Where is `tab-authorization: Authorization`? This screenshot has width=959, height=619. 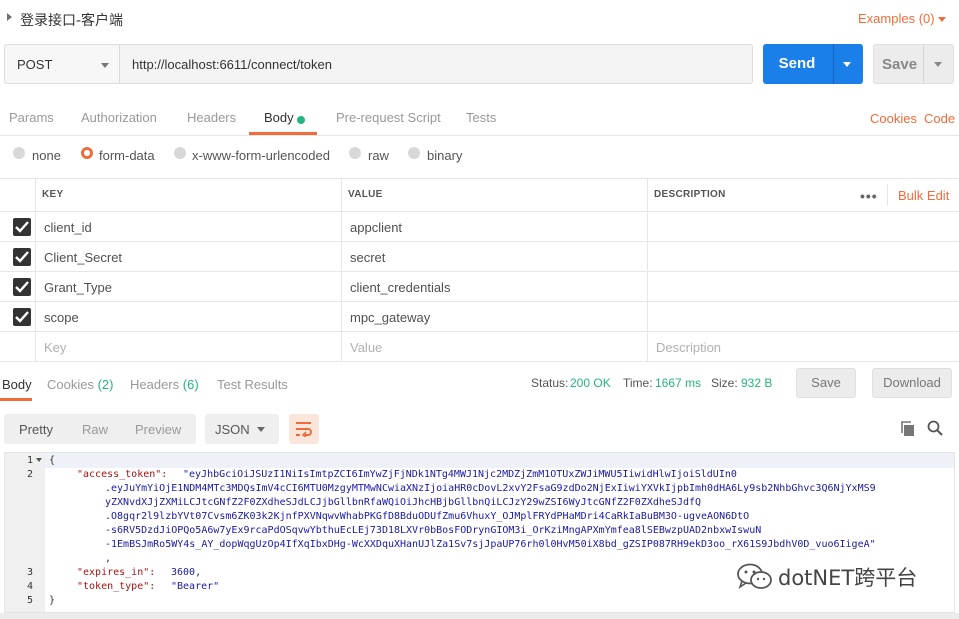
tab-authorization: Authorization is located at coordinates (119, 117).